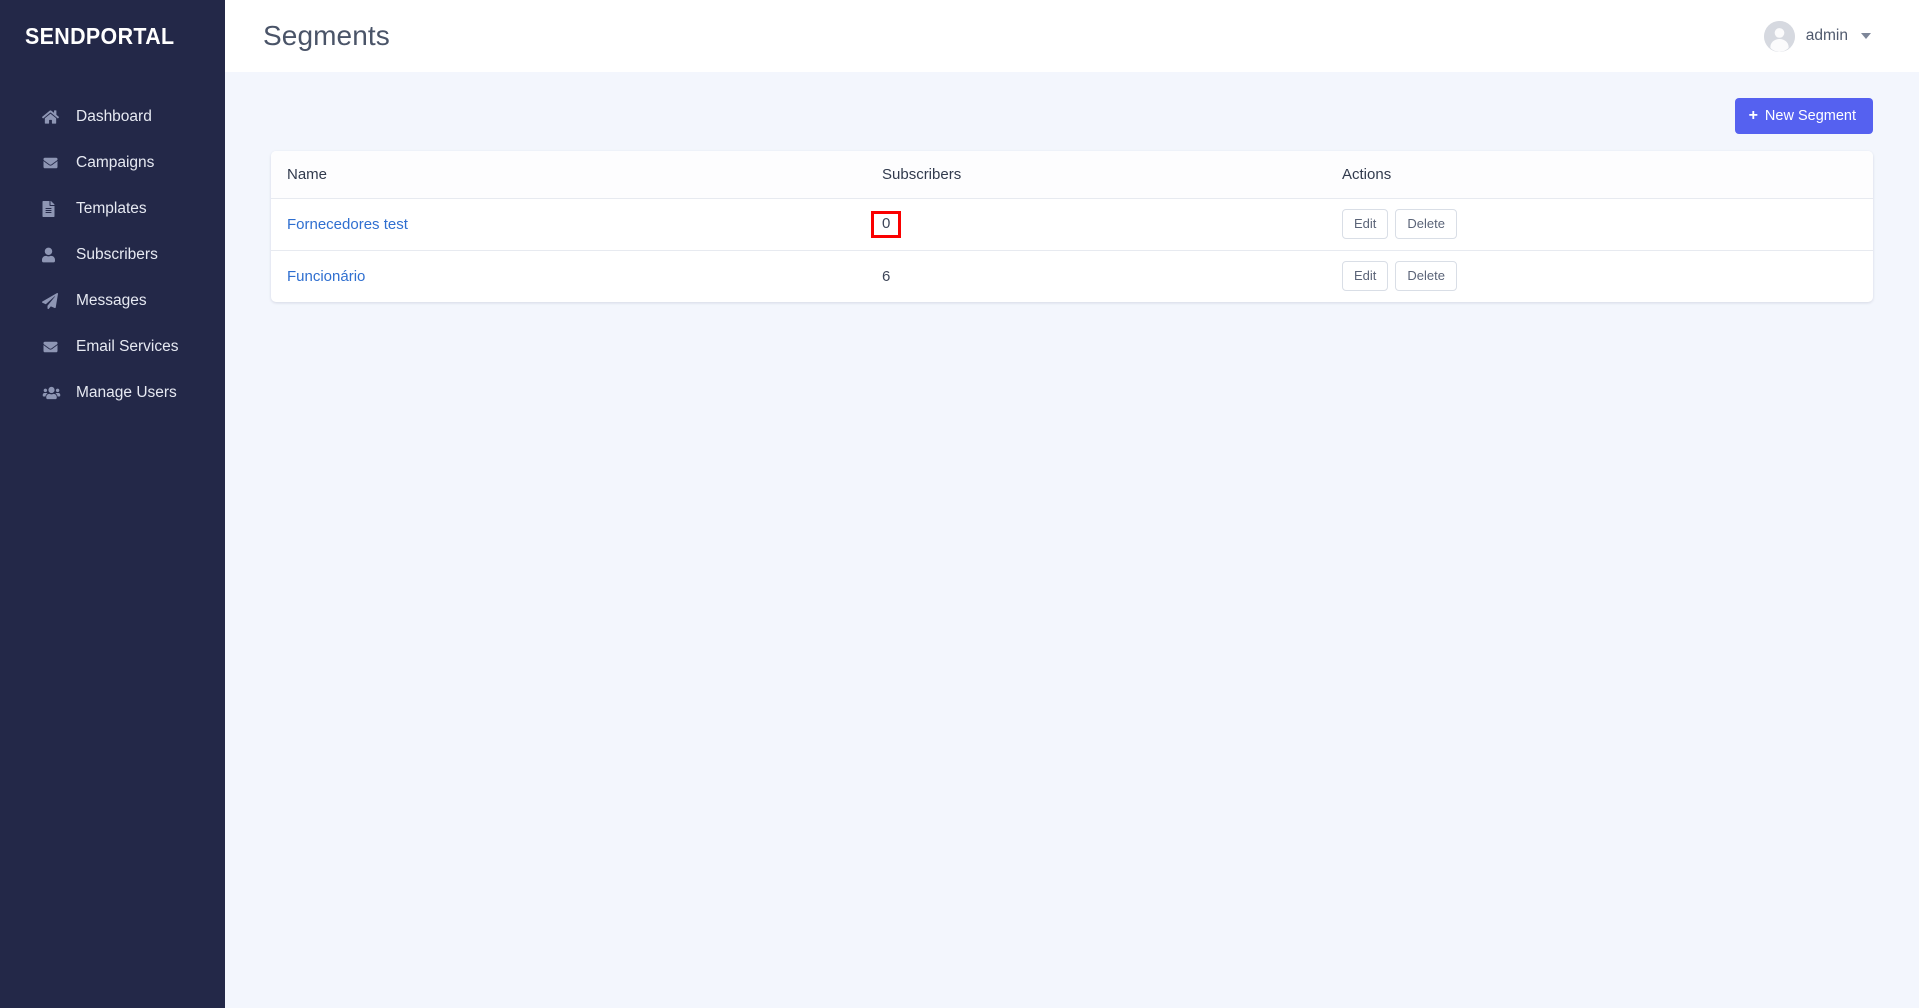 This screenshot has height=1008, width=1919. Describe the element at coordinates (326, 35) in the screenshot. I see `page-title: Segments` at that location.